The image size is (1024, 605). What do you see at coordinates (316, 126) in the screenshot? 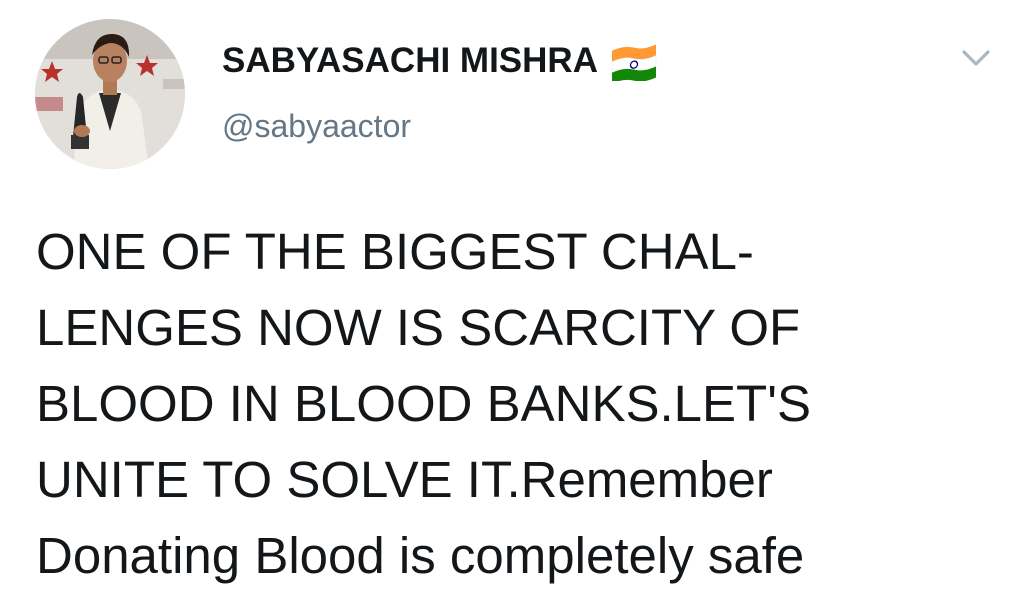
I see `username-handle: @sabyaactor` at bounding box center [316, 126].